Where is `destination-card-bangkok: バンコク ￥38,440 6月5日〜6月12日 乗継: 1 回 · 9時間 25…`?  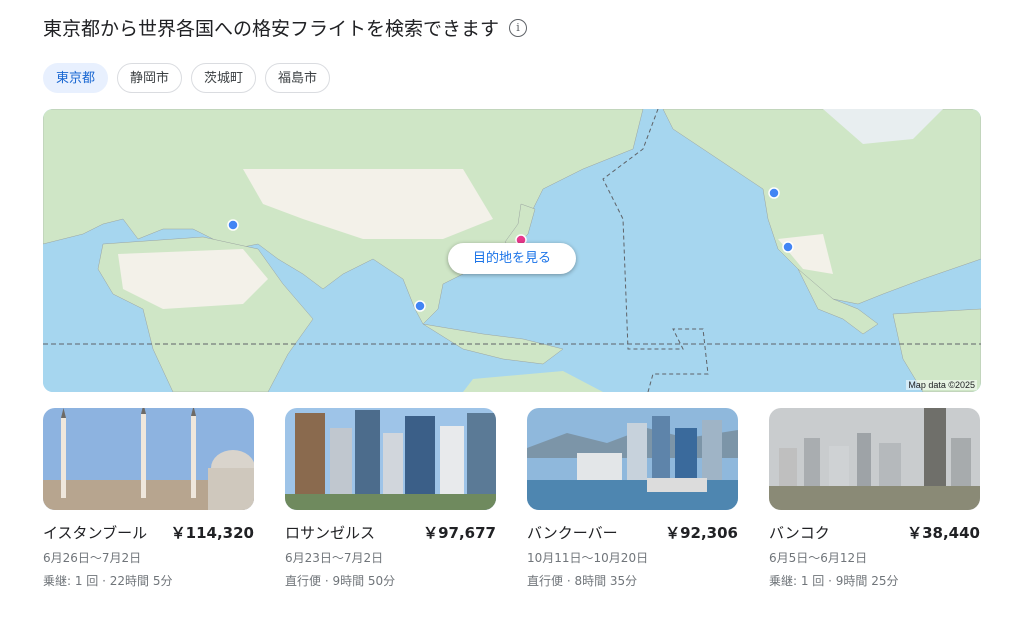
destination-card-bangkok: バンコク ￥38,440 6月5日〜6月12日 乗継: 1 回 · 9時間 25… is located at coordinates (874, 498).